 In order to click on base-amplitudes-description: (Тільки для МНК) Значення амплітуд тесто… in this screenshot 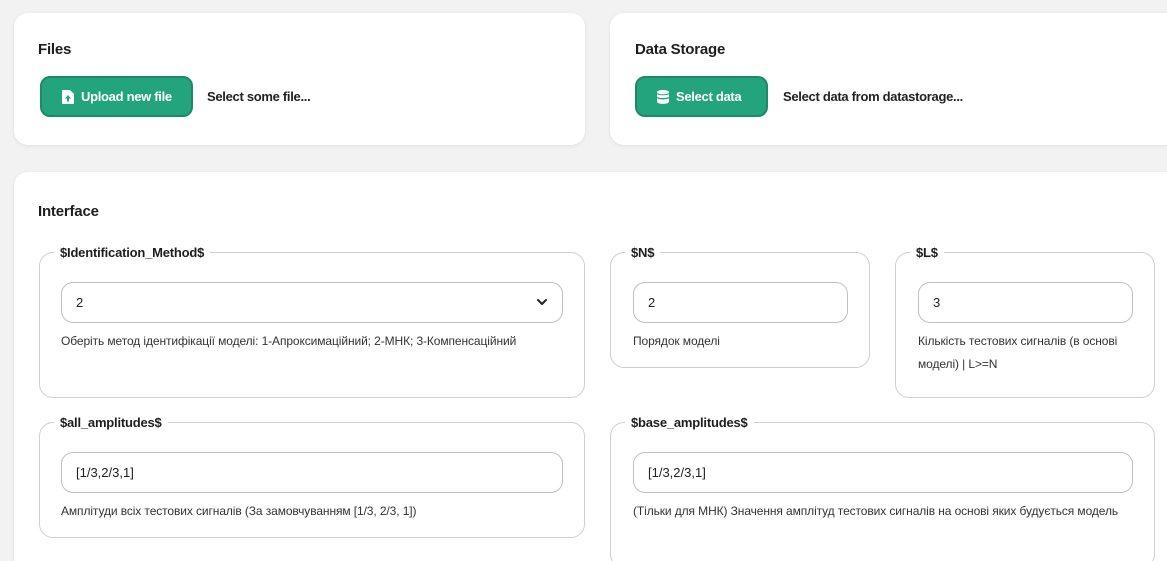, I will do `click(876, 511)`.